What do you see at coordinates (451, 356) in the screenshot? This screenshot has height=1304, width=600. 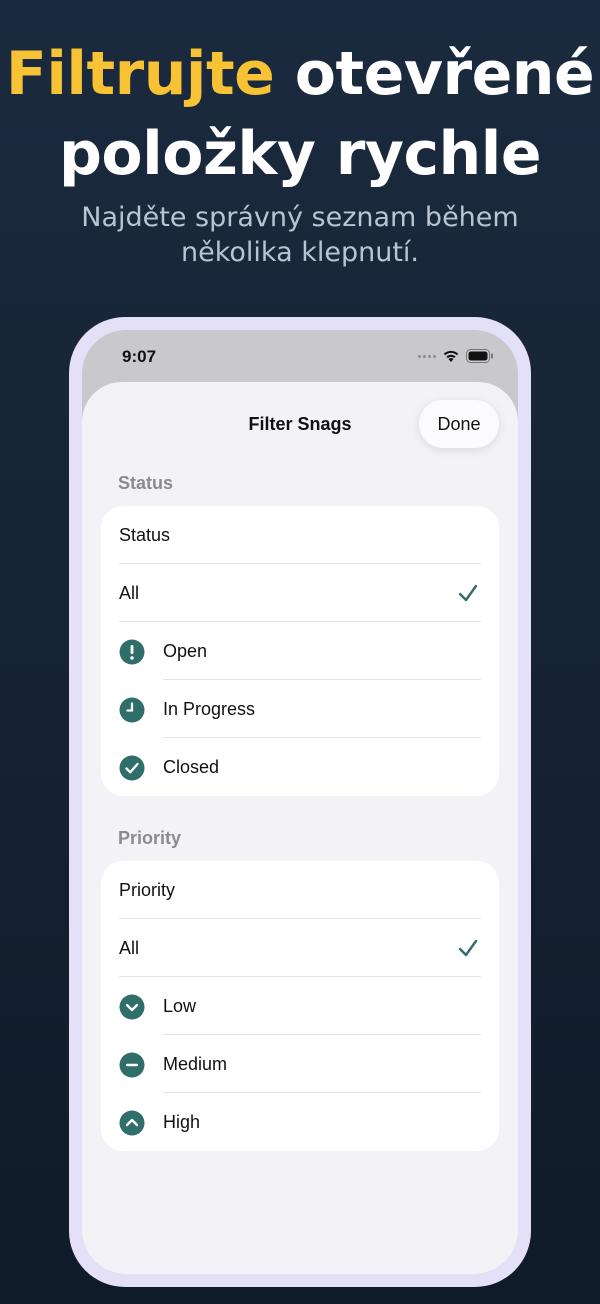 I see `wifi-icon` at bounding box center [451, 356].